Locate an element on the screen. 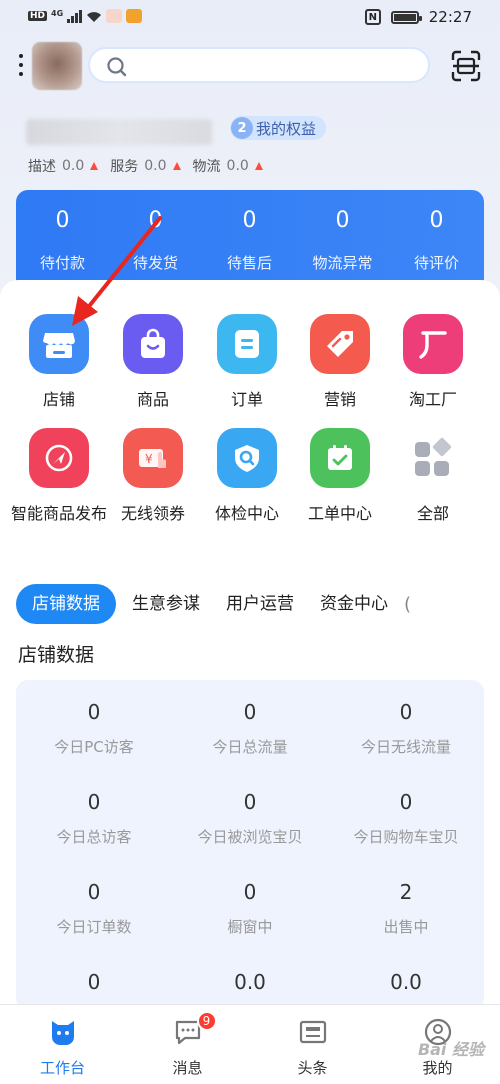 This screenshot has height=1084, width=500. order-label: 物流异常 is located at coordinates (342, 263).